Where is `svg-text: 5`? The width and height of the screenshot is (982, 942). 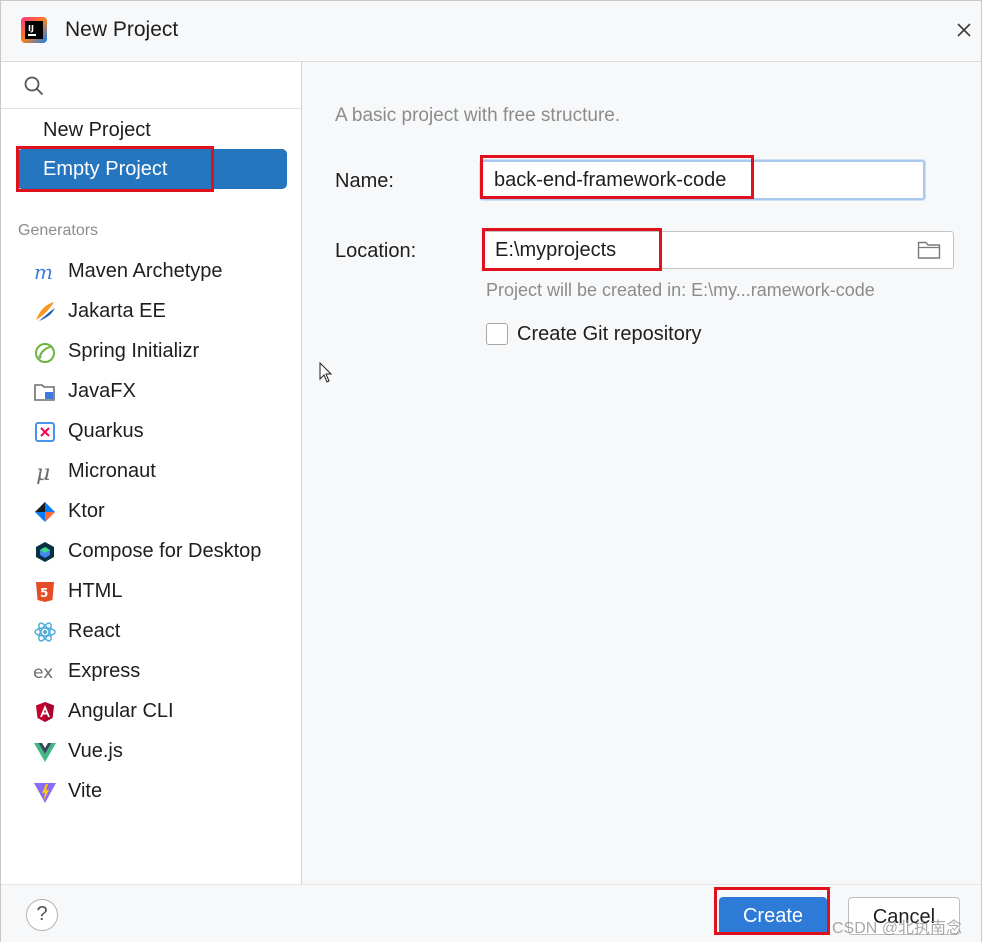 svg-text: 5 is located at coordinates (44, 593).